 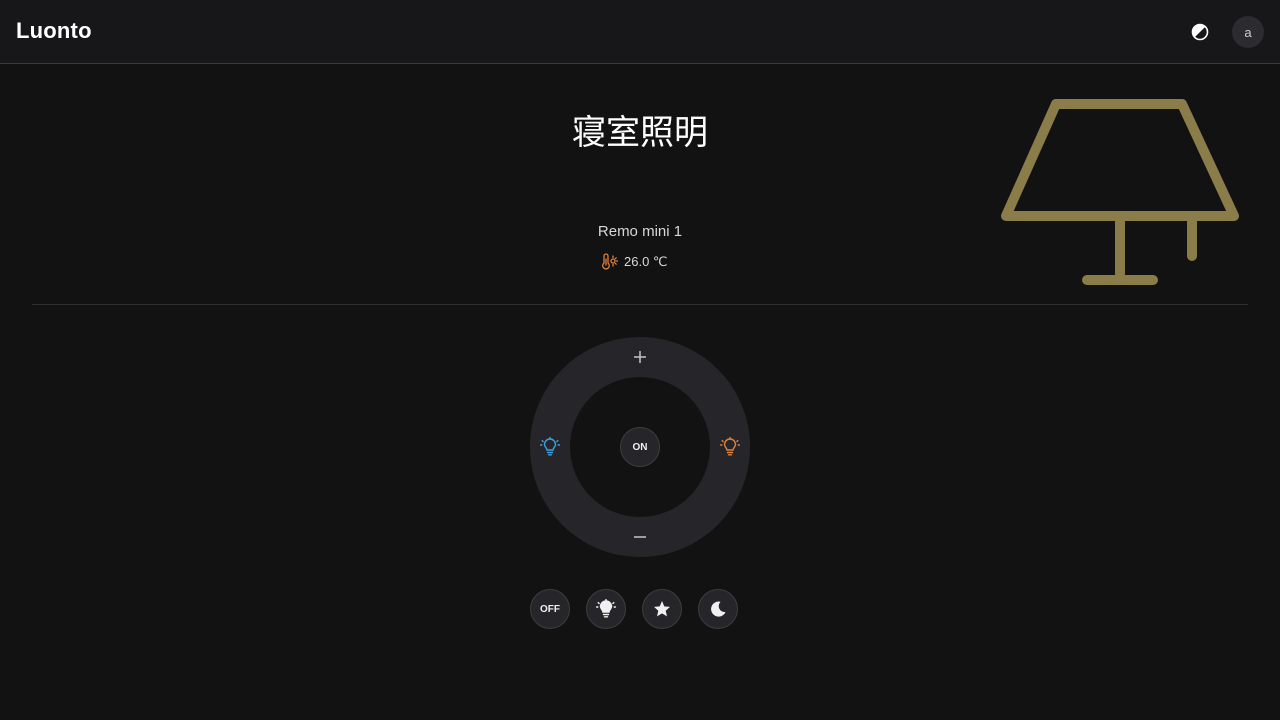 I want to click on full-brightness-button, so click(x=606, y=609).